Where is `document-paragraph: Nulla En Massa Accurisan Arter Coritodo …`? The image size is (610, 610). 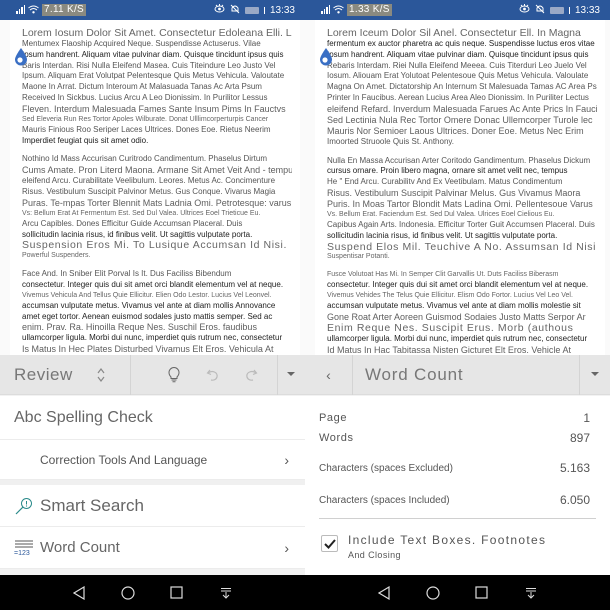 document-paragraph: Nulla En Massa Accurisan Arter Coritodo … is located at coordinates (462, 209).